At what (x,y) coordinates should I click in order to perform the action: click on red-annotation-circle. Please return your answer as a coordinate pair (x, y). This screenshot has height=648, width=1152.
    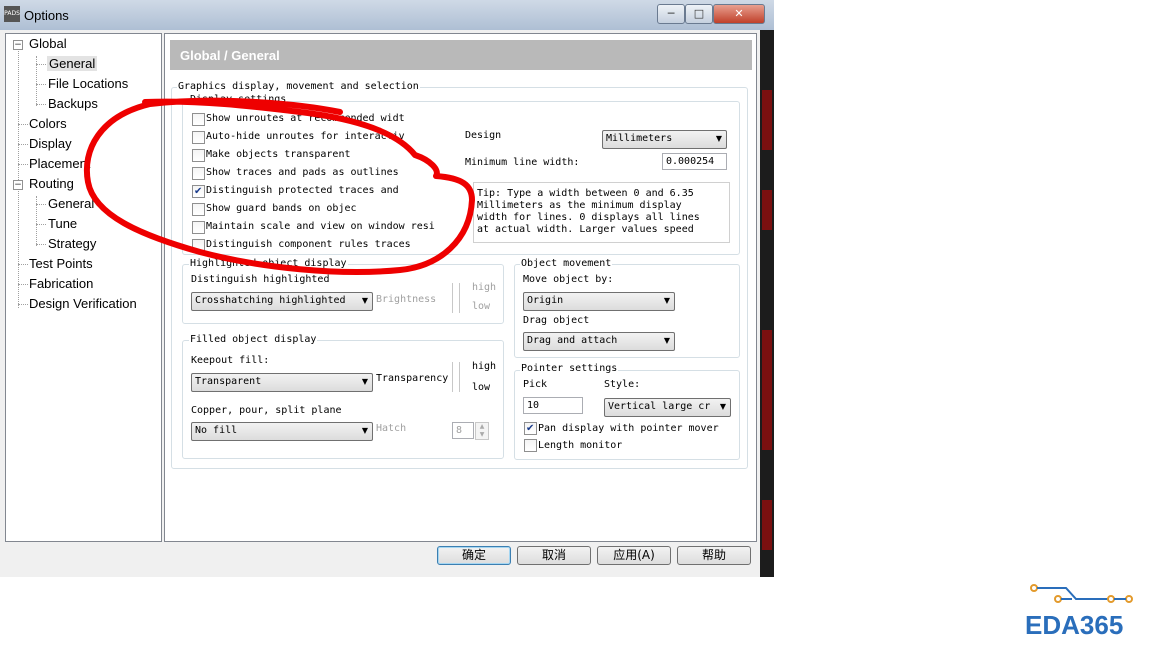
    Looking at the image, I should click on (279, 186).